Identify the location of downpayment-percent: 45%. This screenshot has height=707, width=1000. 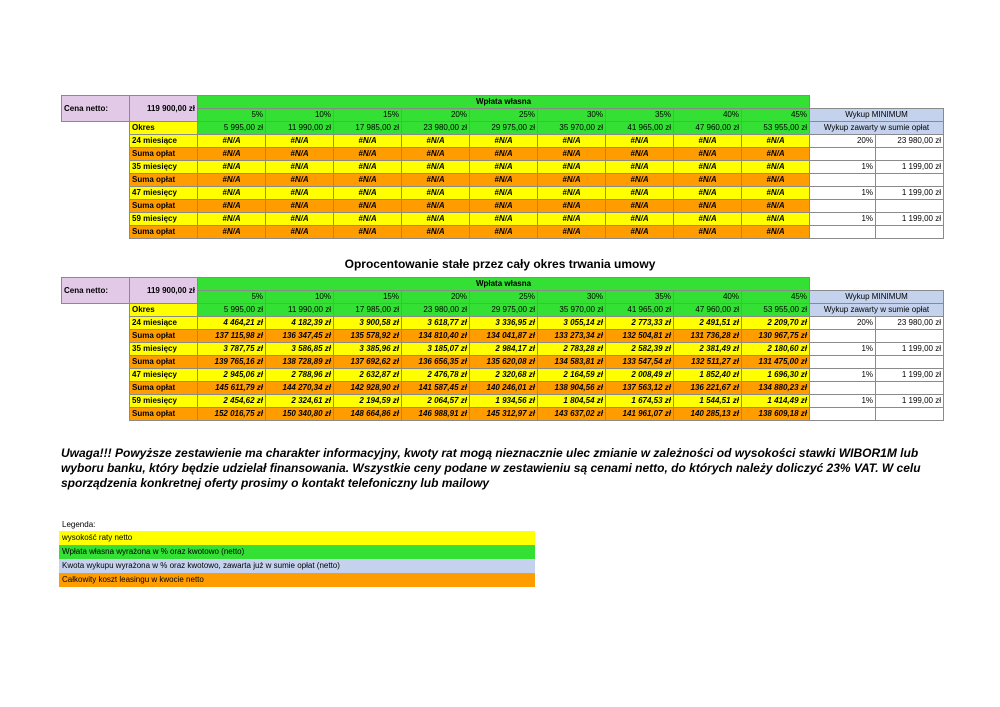
(775, 297).